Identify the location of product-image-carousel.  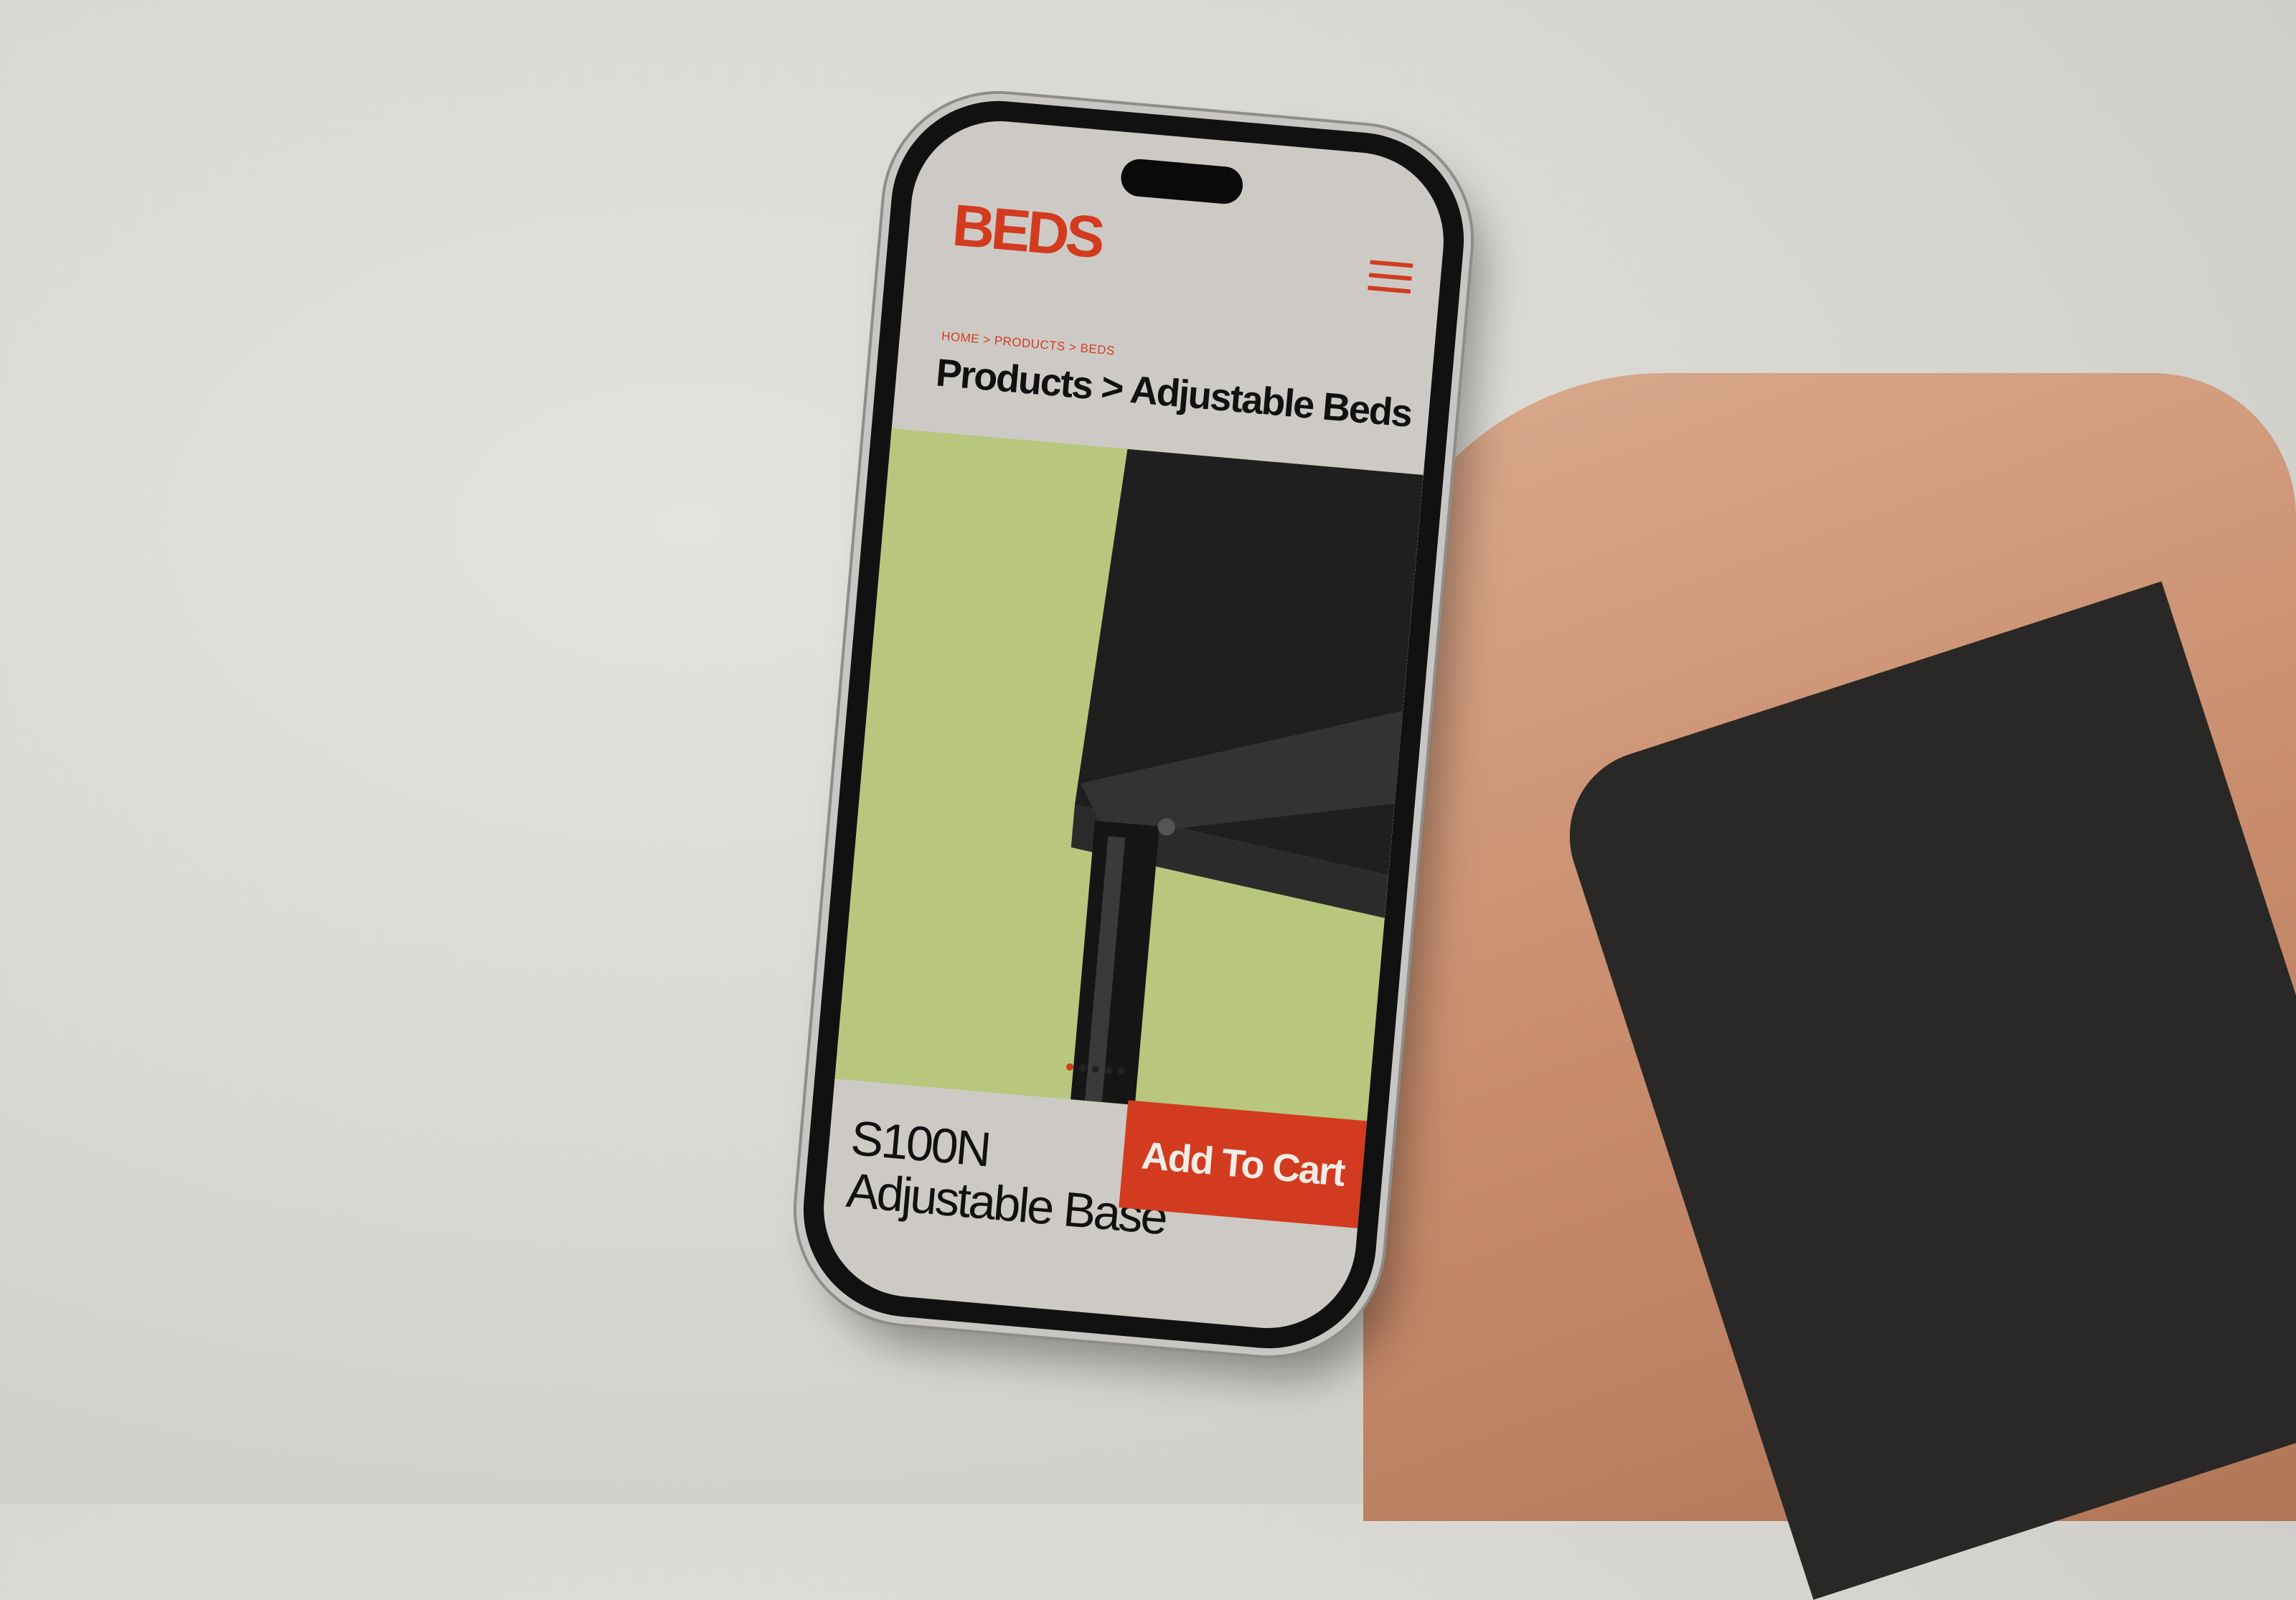
(1129, 777).